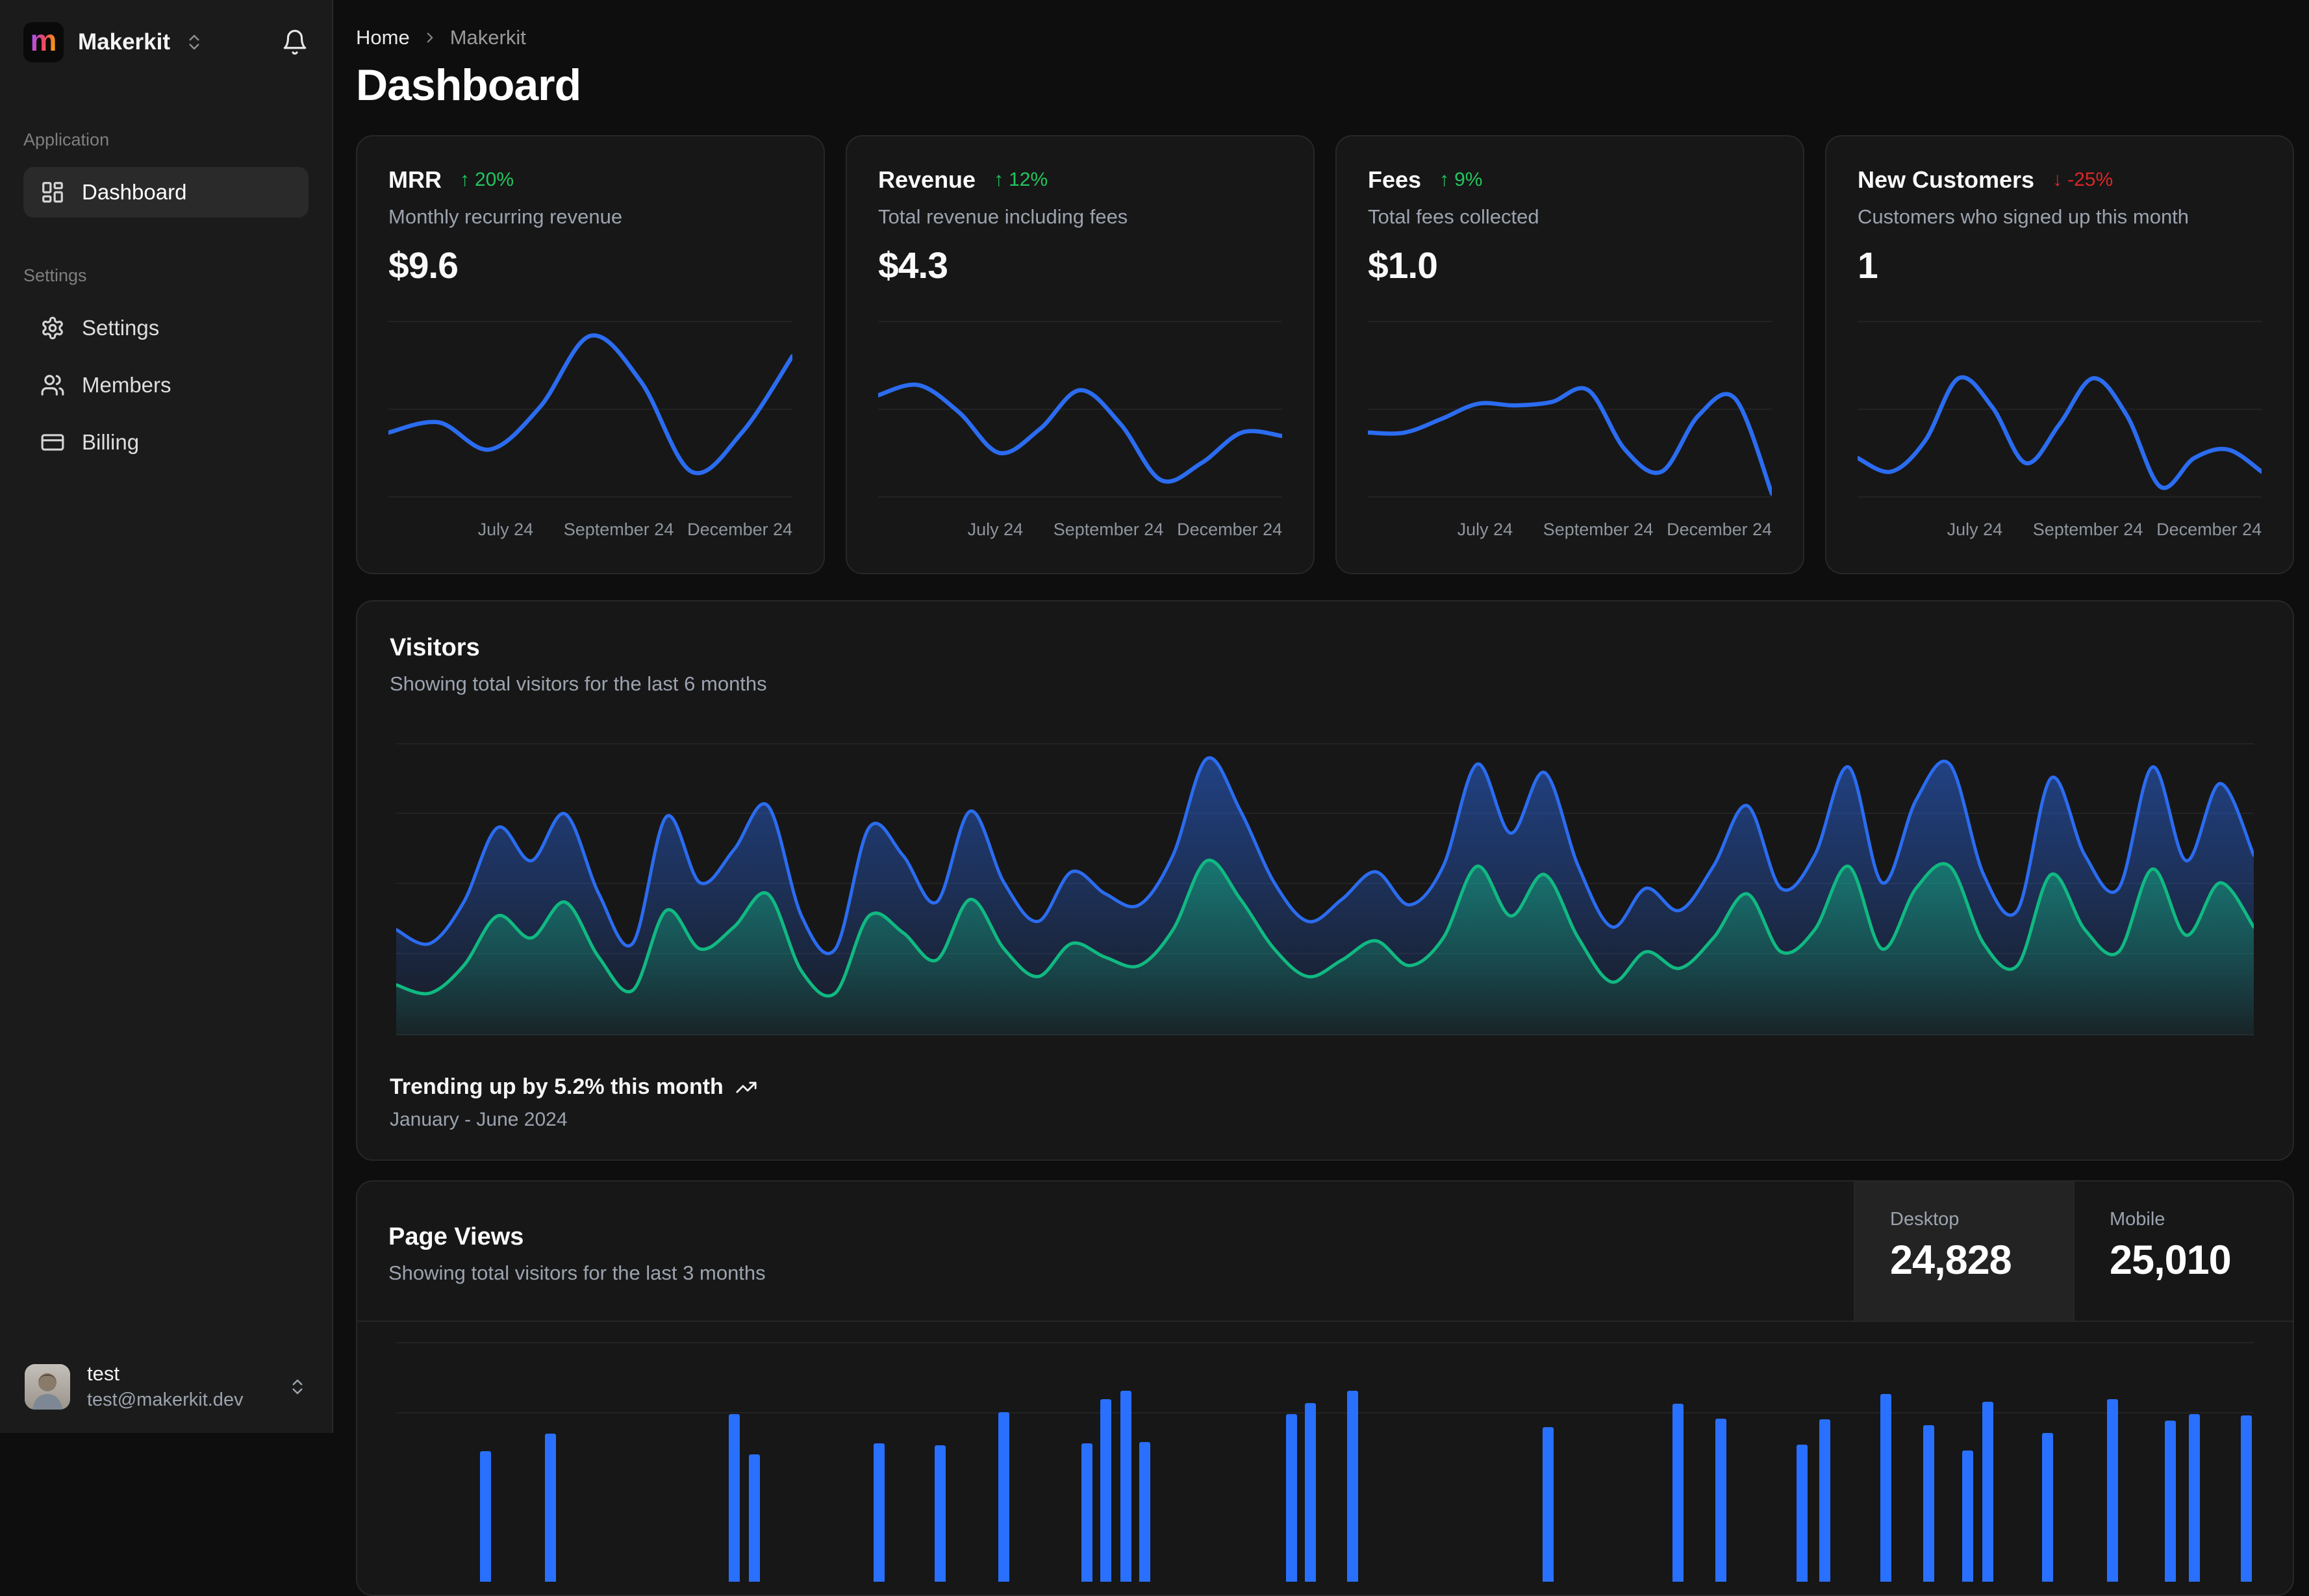 Image resolution: width=2309 pixels, height=1596 pixels. I want to click on sidebar-item-label: Members, so click(126, 385).